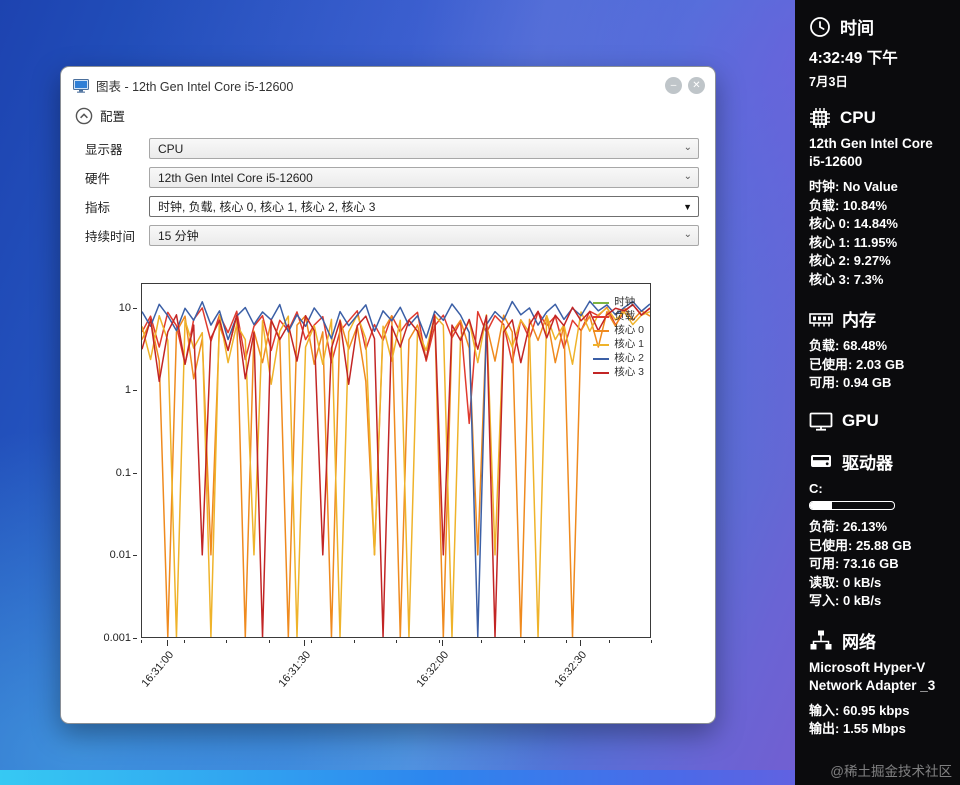 The image size is (960, 785). What do you see at coordinates (859, 320) in the screenshot?
I see `memory-section-title: 内存` at bounding box center [859, 320].